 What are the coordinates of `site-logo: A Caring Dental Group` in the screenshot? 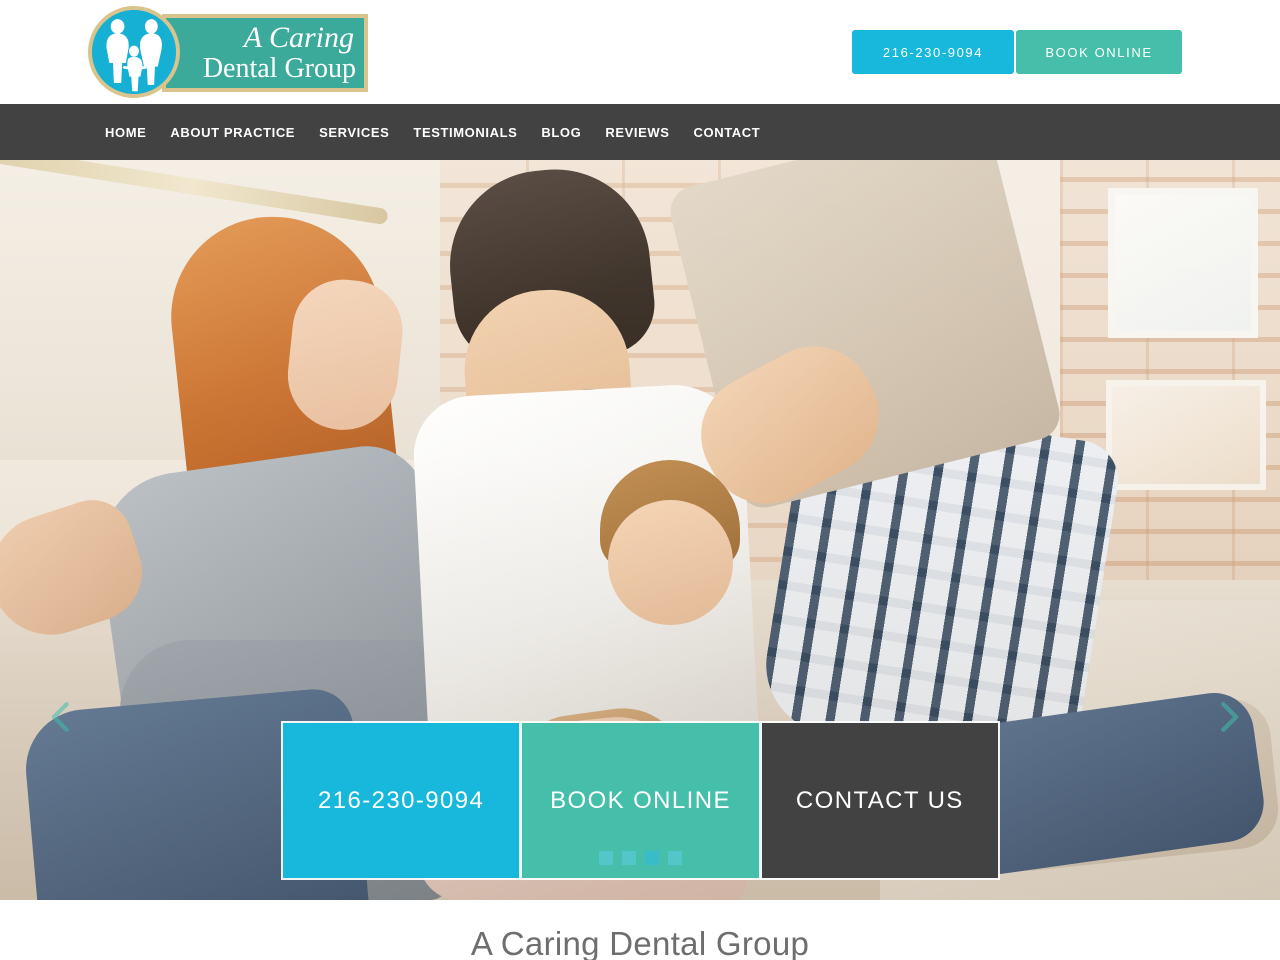 It's located at (228, 51).